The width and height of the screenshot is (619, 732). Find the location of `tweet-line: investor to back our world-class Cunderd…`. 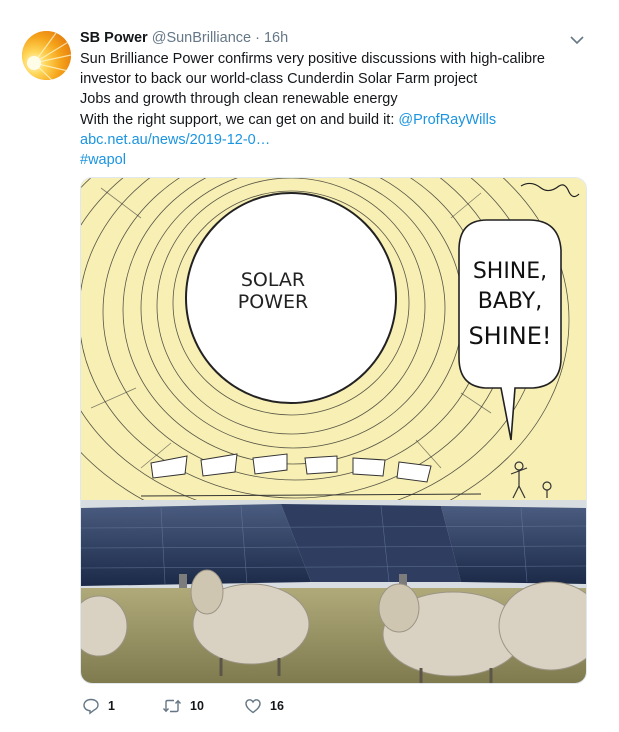

tweet-line: investor to back our world-class Cunderd… is located at coordinates (279, 79).